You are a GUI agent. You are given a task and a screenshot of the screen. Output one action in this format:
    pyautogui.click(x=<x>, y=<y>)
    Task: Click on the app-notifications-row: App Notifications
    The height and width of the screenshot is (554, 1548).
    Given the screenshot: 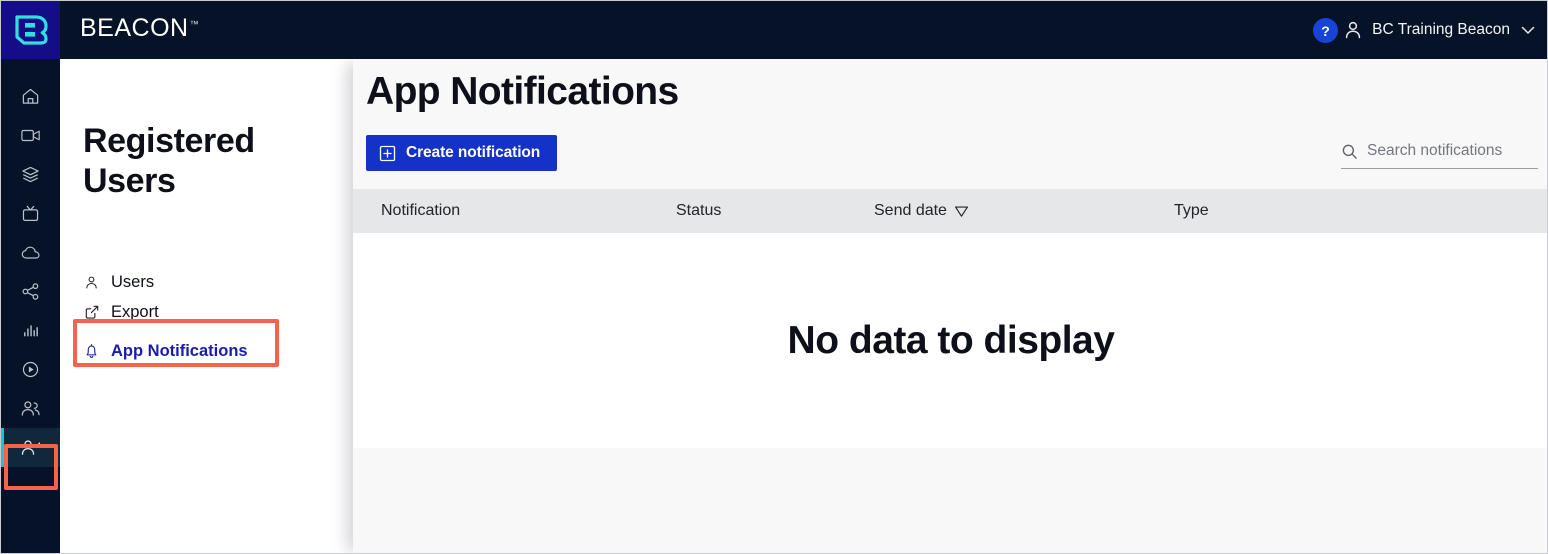 What is the action you would take?
    pyautogui.click(x=208, y=351)
    